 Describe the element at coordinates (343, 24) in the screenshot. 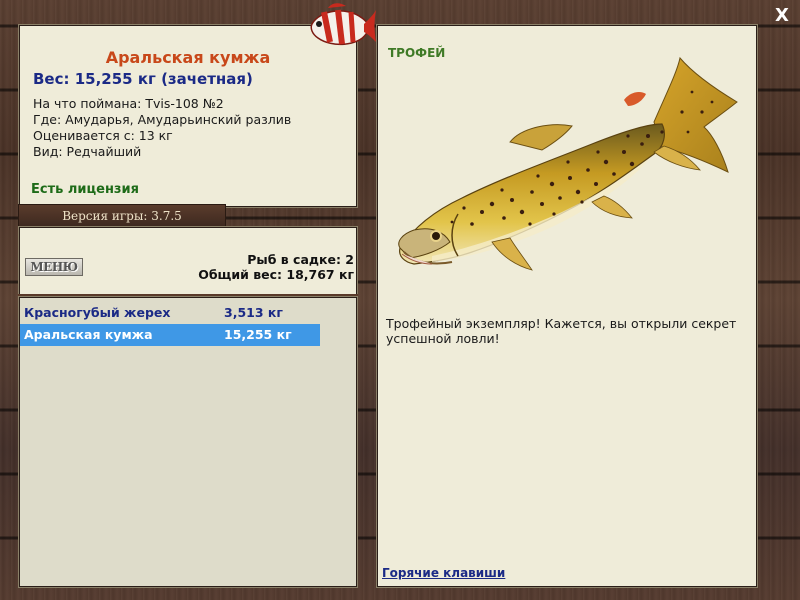

I see `striped-fish-logo-icon` at that location.